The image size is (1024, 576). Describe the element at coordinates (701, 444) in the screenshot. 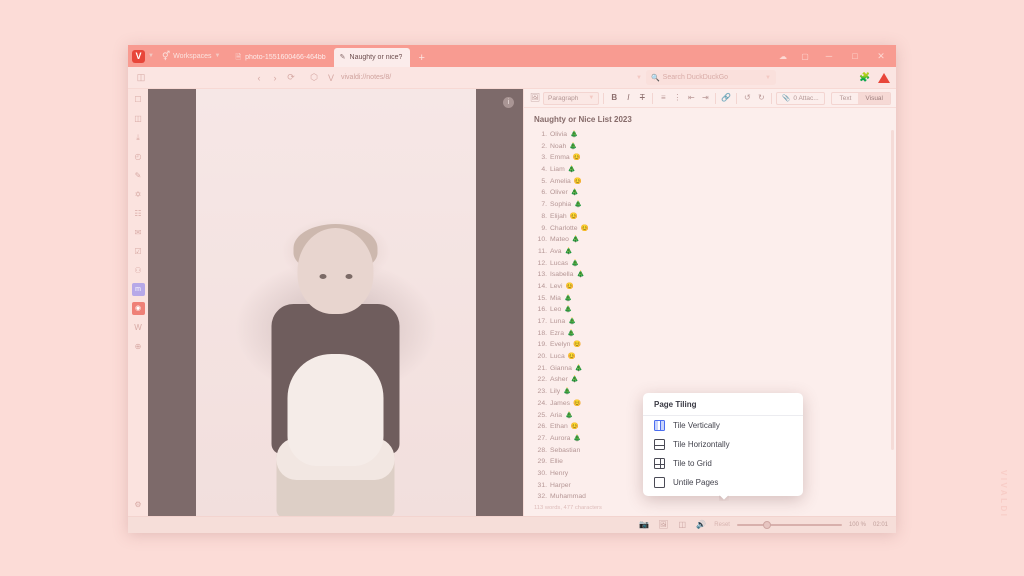

I see `menu-item-label: Tile Horizontally` at that location.